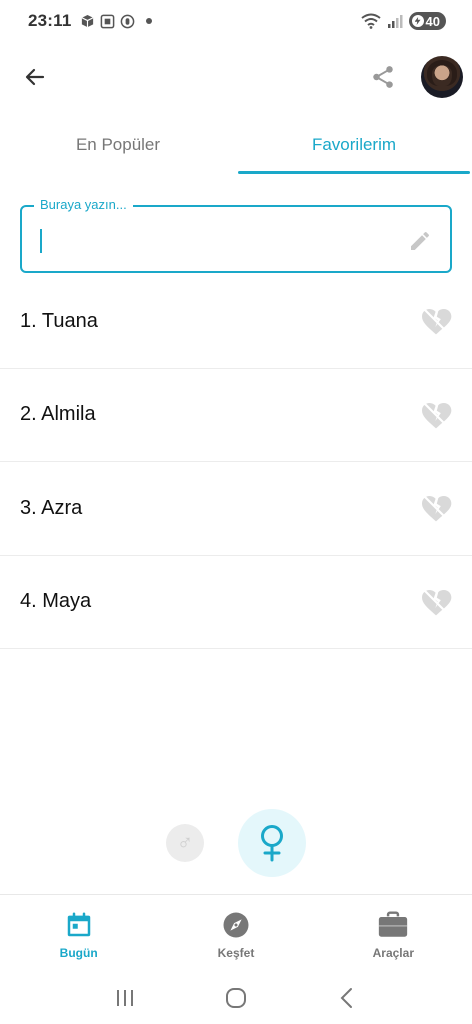 This screenshot has width=472, height=1024. I want to click on favorite-name: 1. Tuana, so click(59, 320).